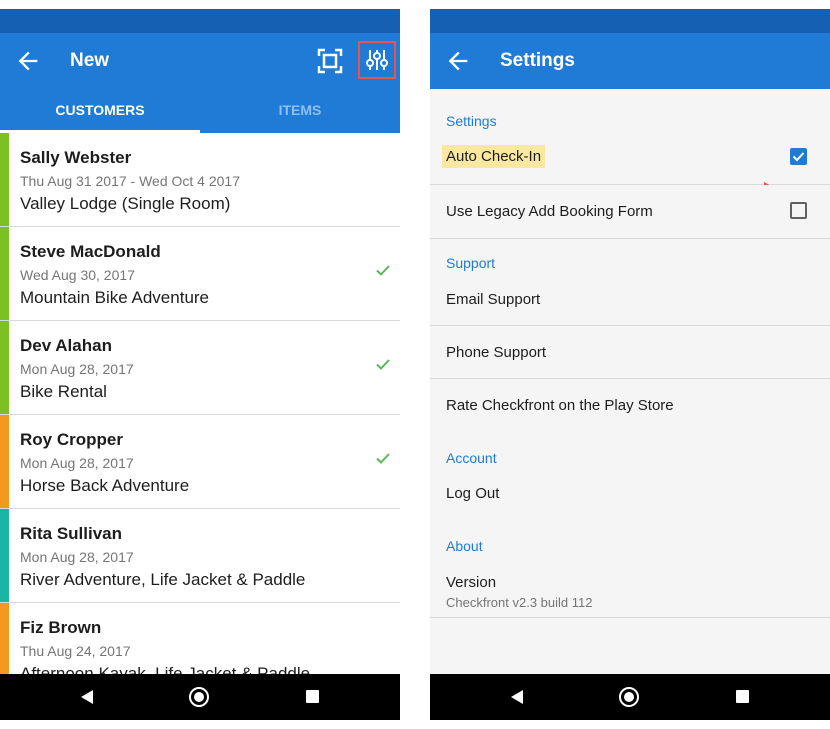 The width and height of the screenshot is (830, 729). What do you see at coordinates (798, 210) in the screenshot?
I see `legacy-form-checkbox` at bounding box center [798, 210].